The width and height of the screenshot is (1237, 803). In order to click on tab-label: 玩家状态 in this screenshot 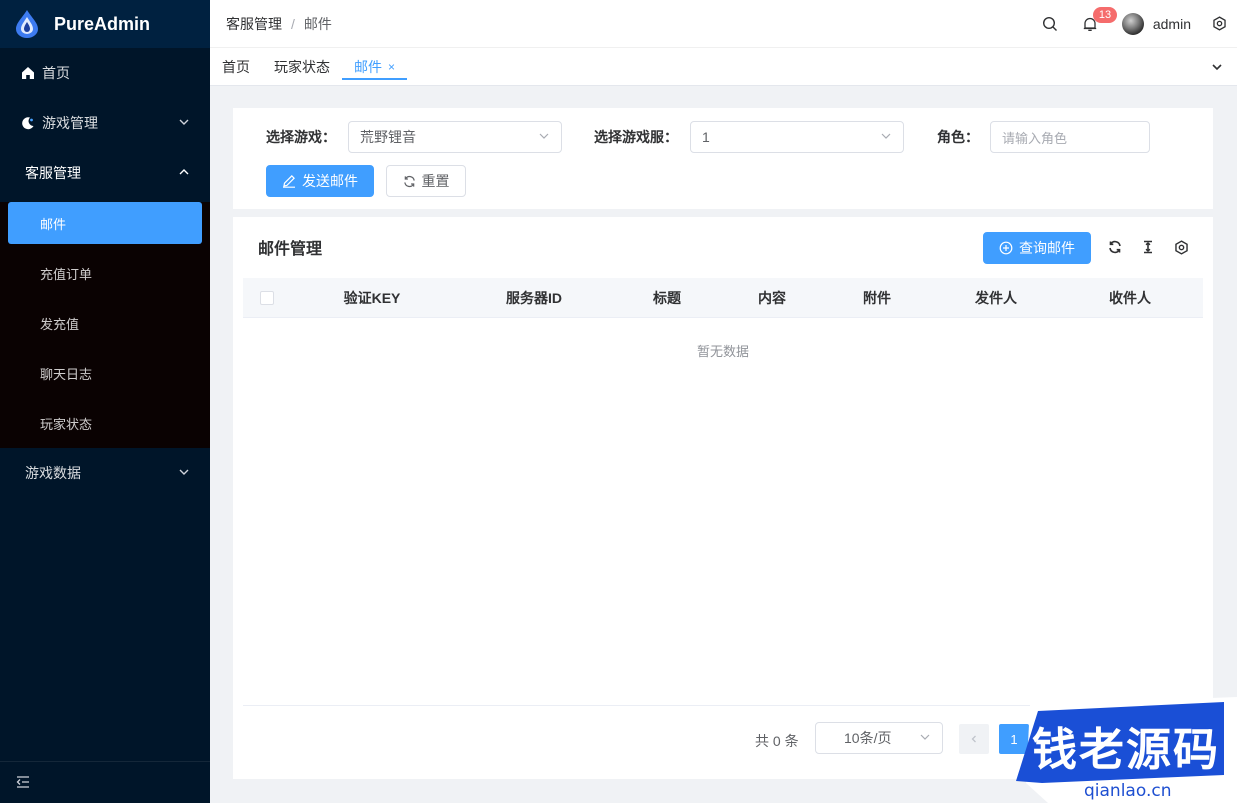, I will do `click(302, 66)`.